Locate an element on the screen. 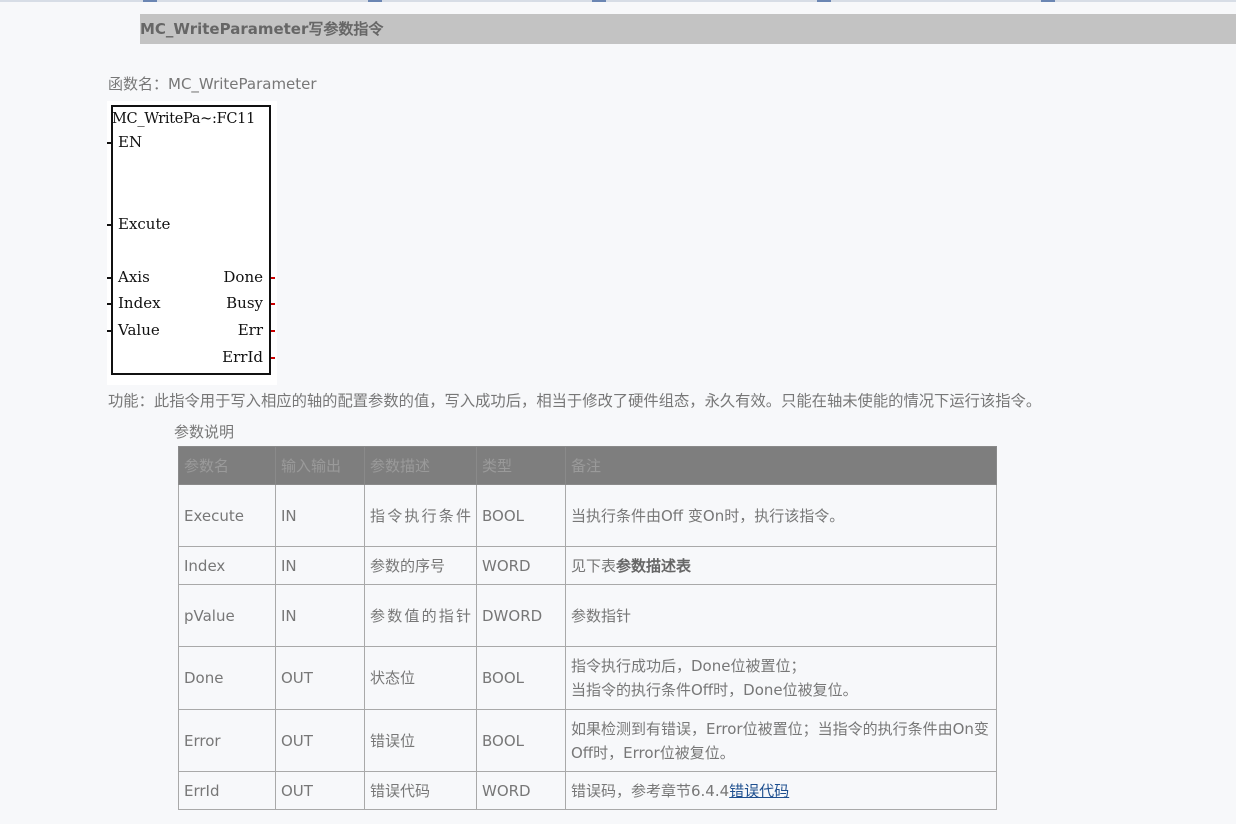 The image size is (1236, 824). block-output-errid: ErrId is located at coordinates (242, 357).